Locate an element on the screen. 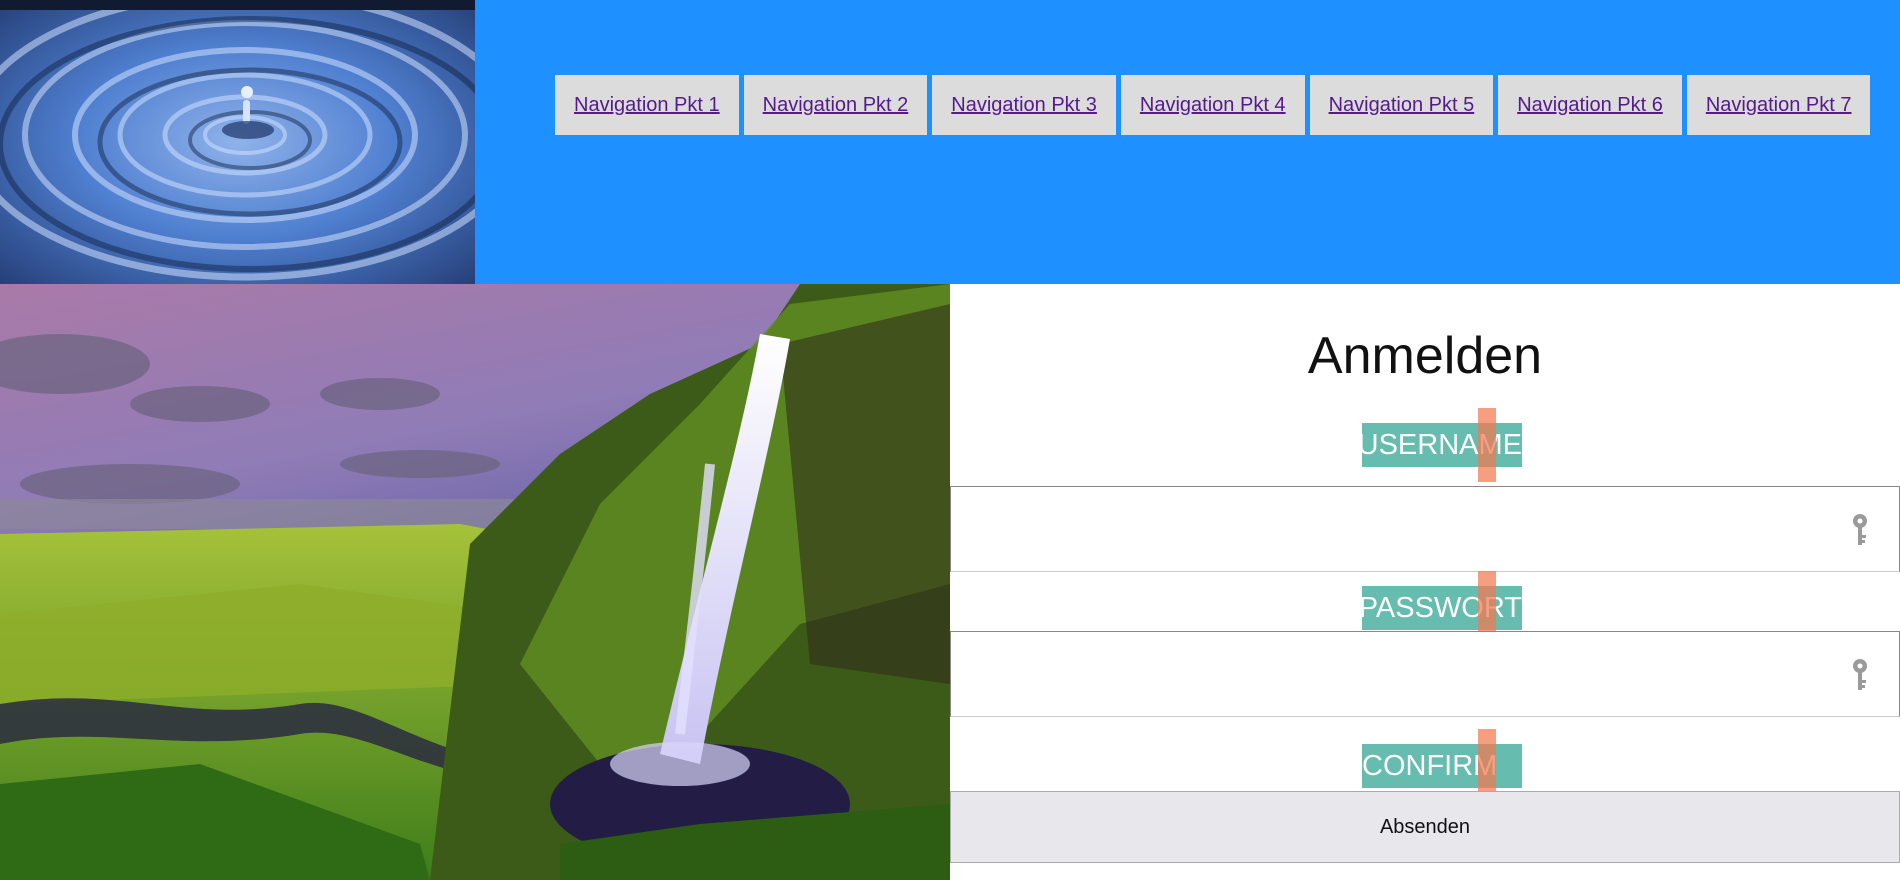 The height and width of the screenshot is (880, 1900). confirm-label: CONFIRM is located at coordinates (1442, 766).